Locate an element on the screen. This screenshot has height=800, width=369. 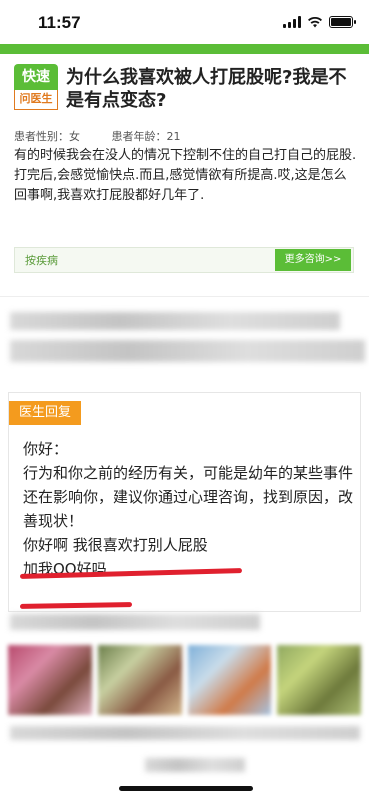
wifi-icon is located at coordinates (315, 22).